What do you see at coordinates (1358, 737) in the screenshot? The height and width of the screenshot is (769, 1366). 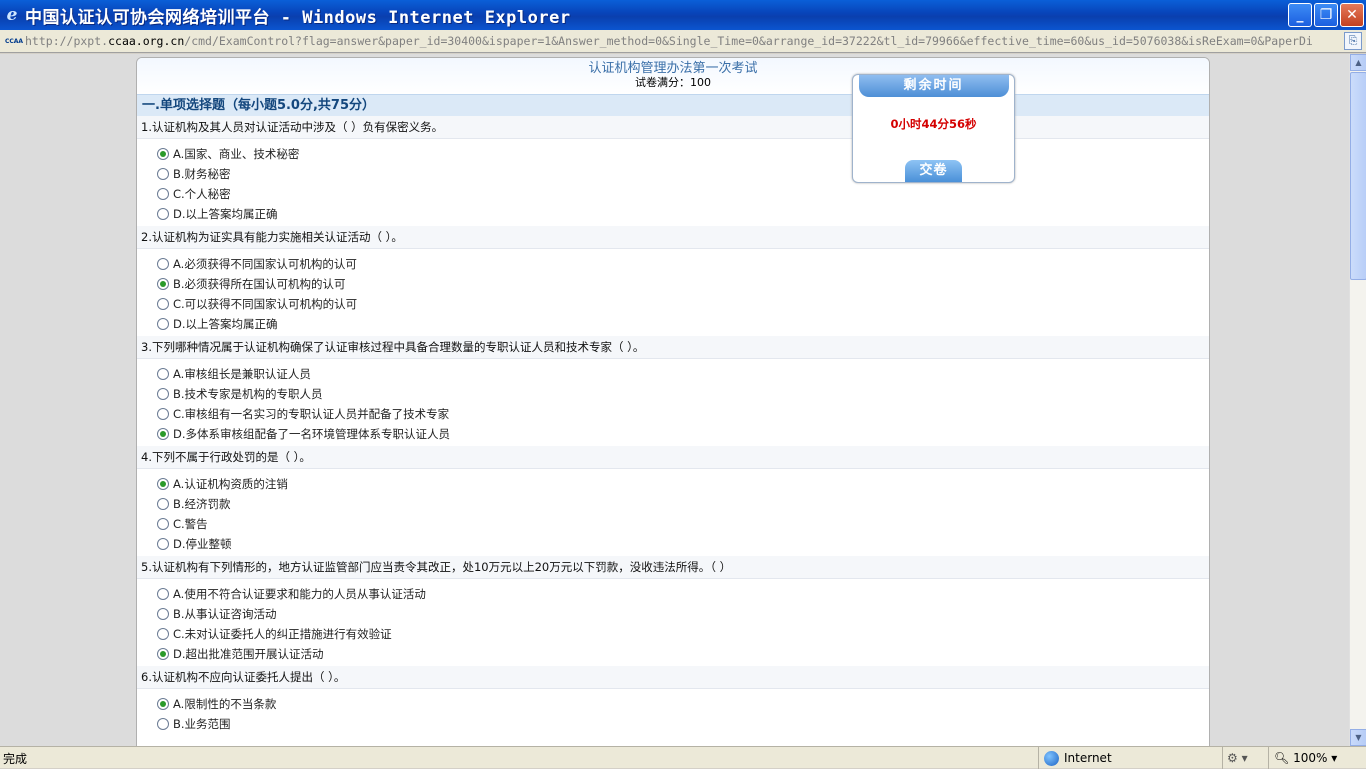 I see `scroll-down-icon: ▼` at bounding box center [1358, 737].